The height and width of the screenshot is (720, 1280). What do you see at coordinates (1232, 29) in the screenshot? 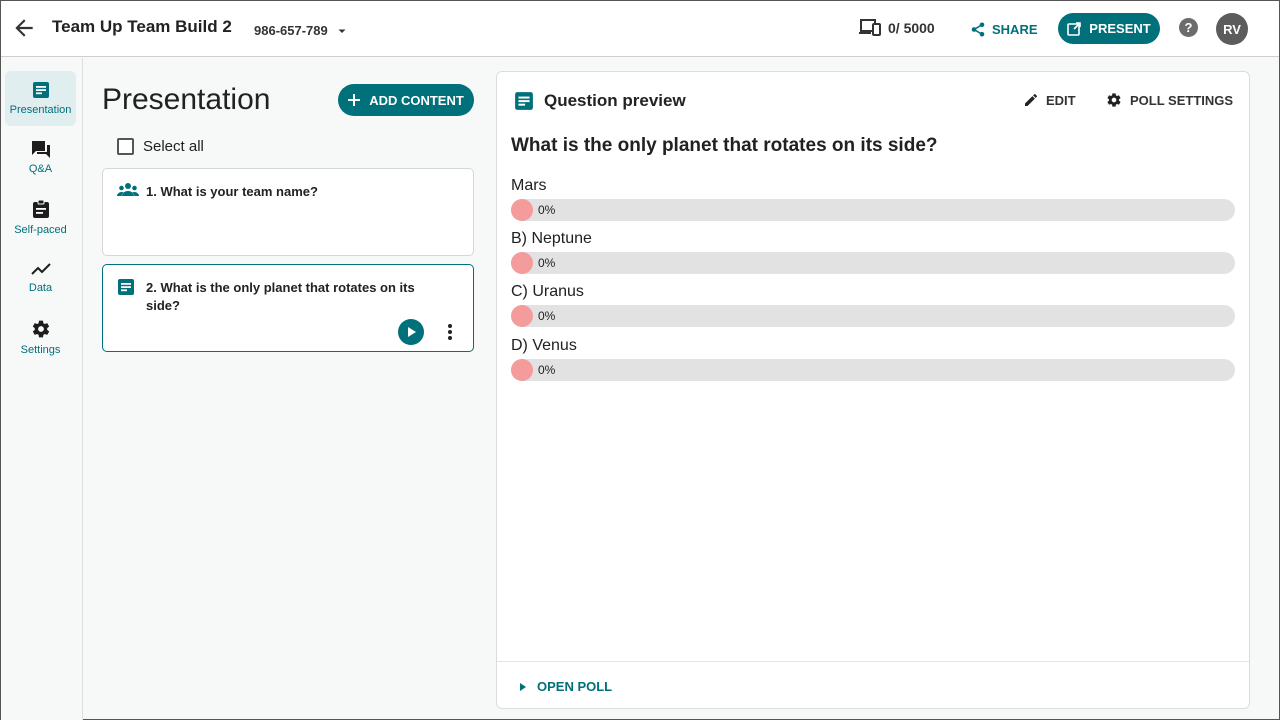
I see `user-avatar: RV` at bounding box center [1232, 29].